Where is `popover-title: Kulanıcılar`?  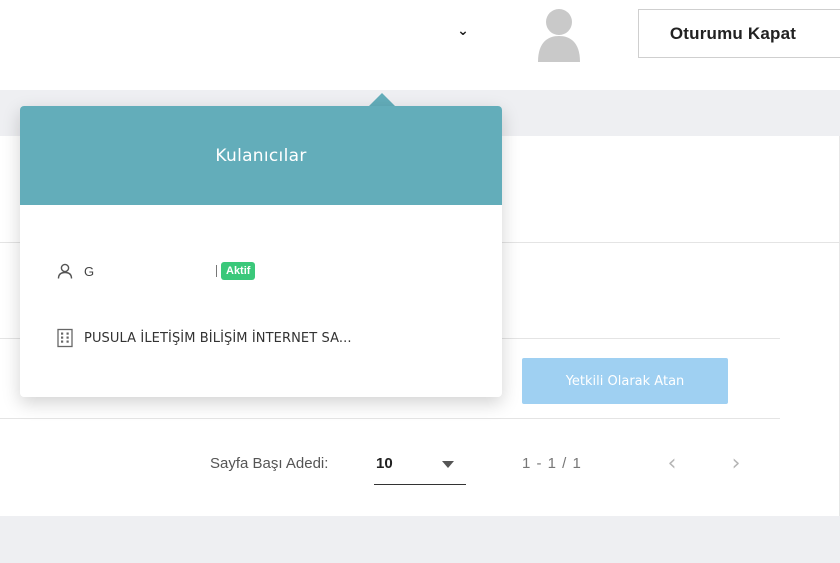
popover-title: Kulanıcılar is located at coordinates (261, 155).